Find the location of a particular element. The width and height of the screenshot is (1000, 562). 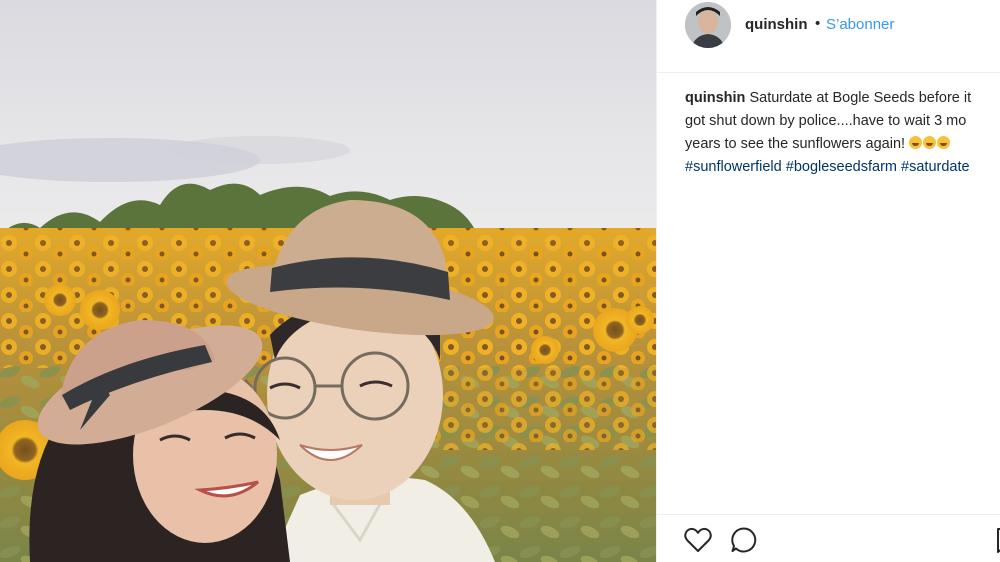

caption-text-1: Saturdate at Bogle Seeds before it is located at coordinates (860, 98).